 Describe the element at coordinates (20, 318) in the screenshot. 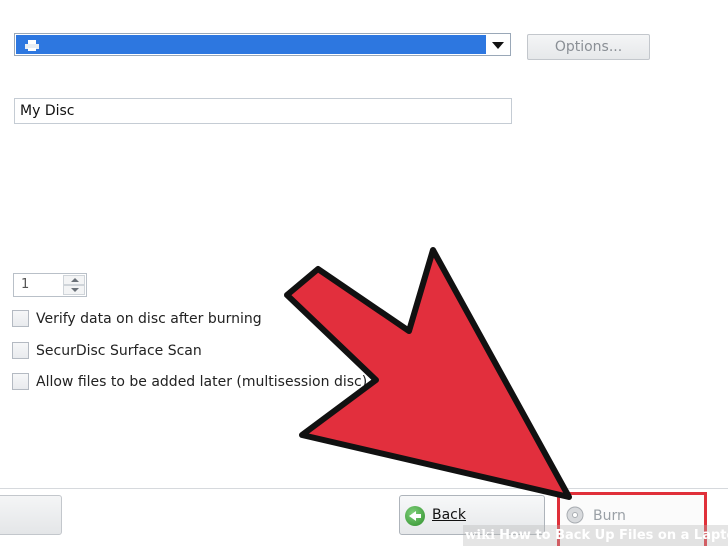

I see `verify-data-checkbox` at that location.